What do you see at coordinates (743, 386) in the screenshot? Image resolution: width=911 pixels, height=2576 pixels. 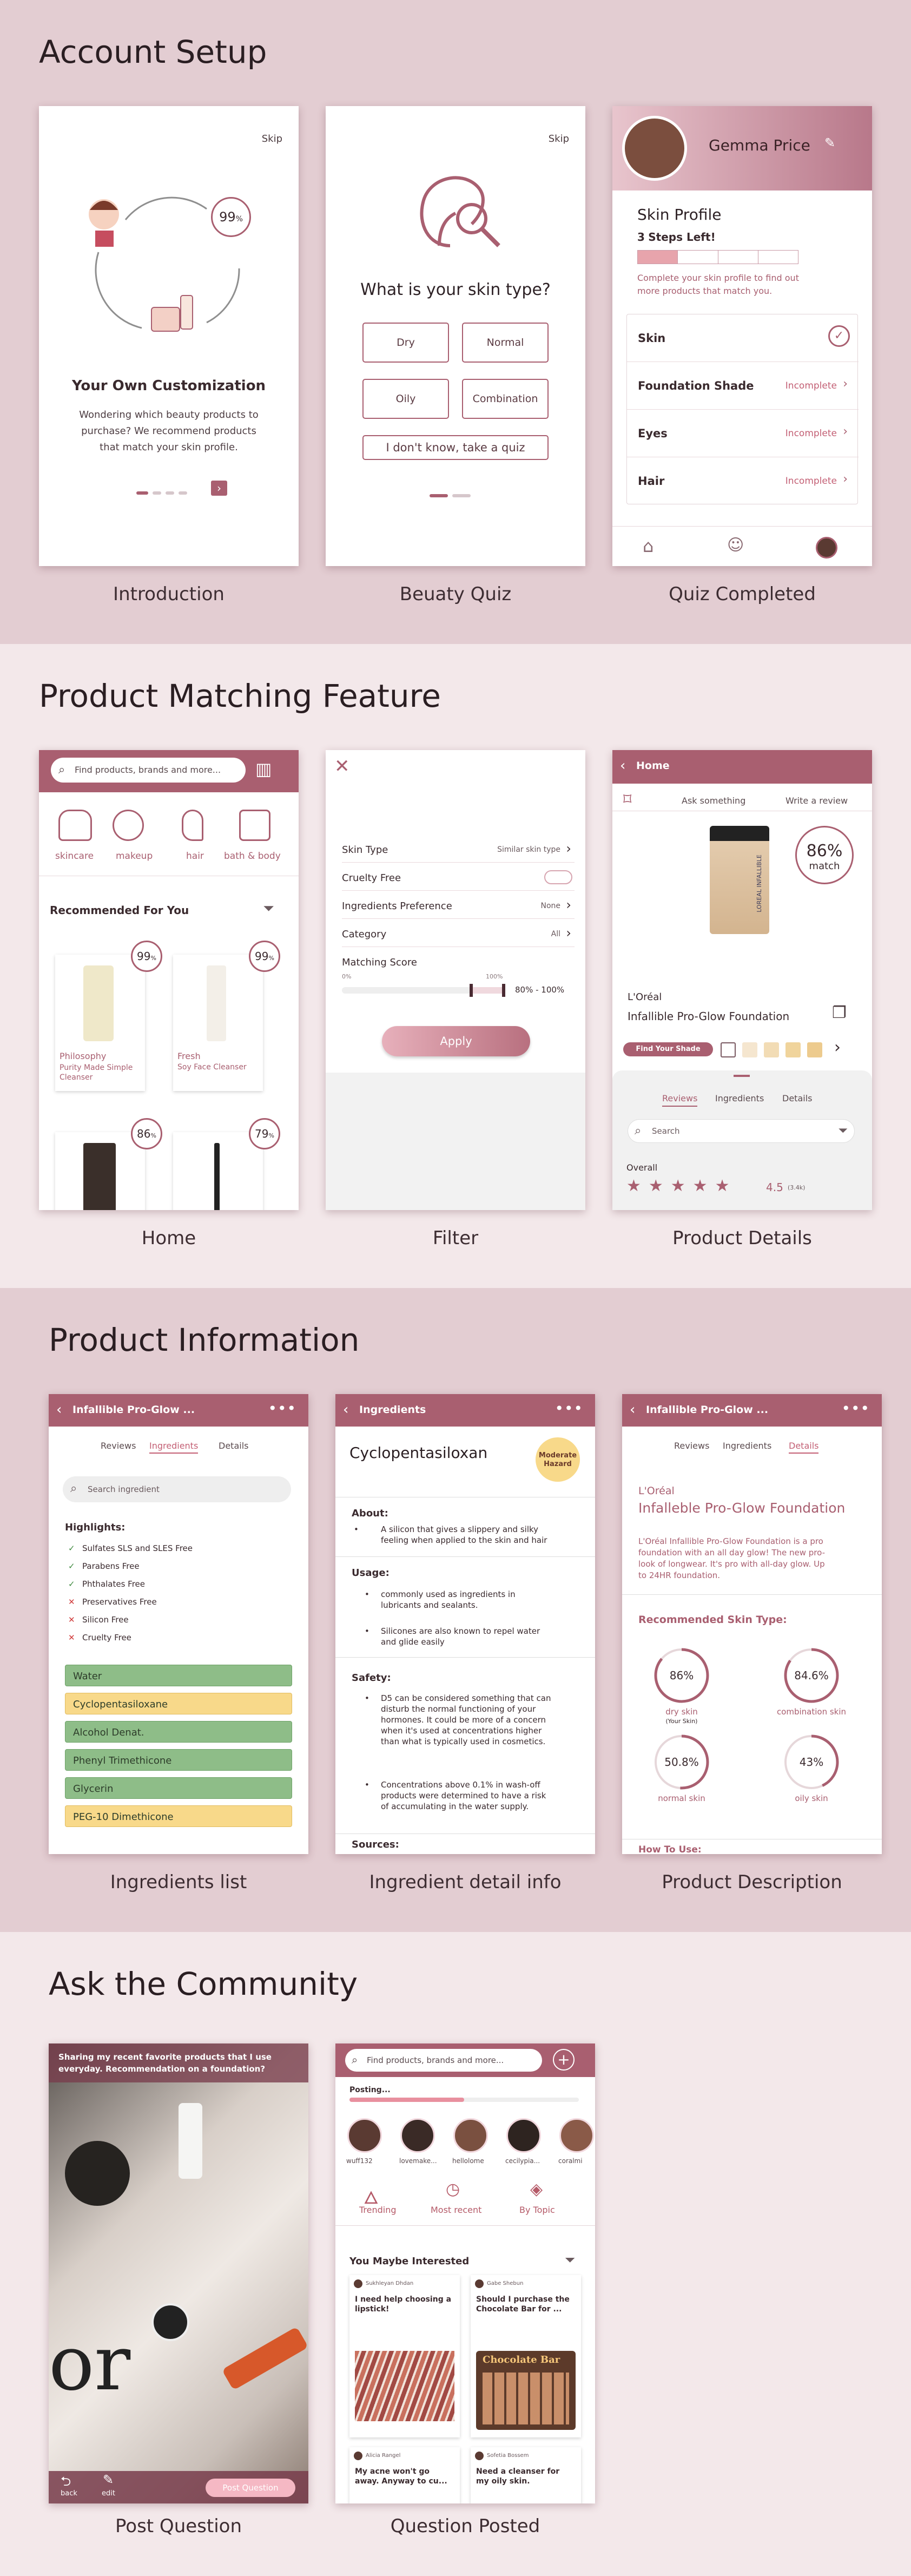 I see `step-foundation-shade: Foundation Shade Incomplete ›` at bounding box center [743, 386].